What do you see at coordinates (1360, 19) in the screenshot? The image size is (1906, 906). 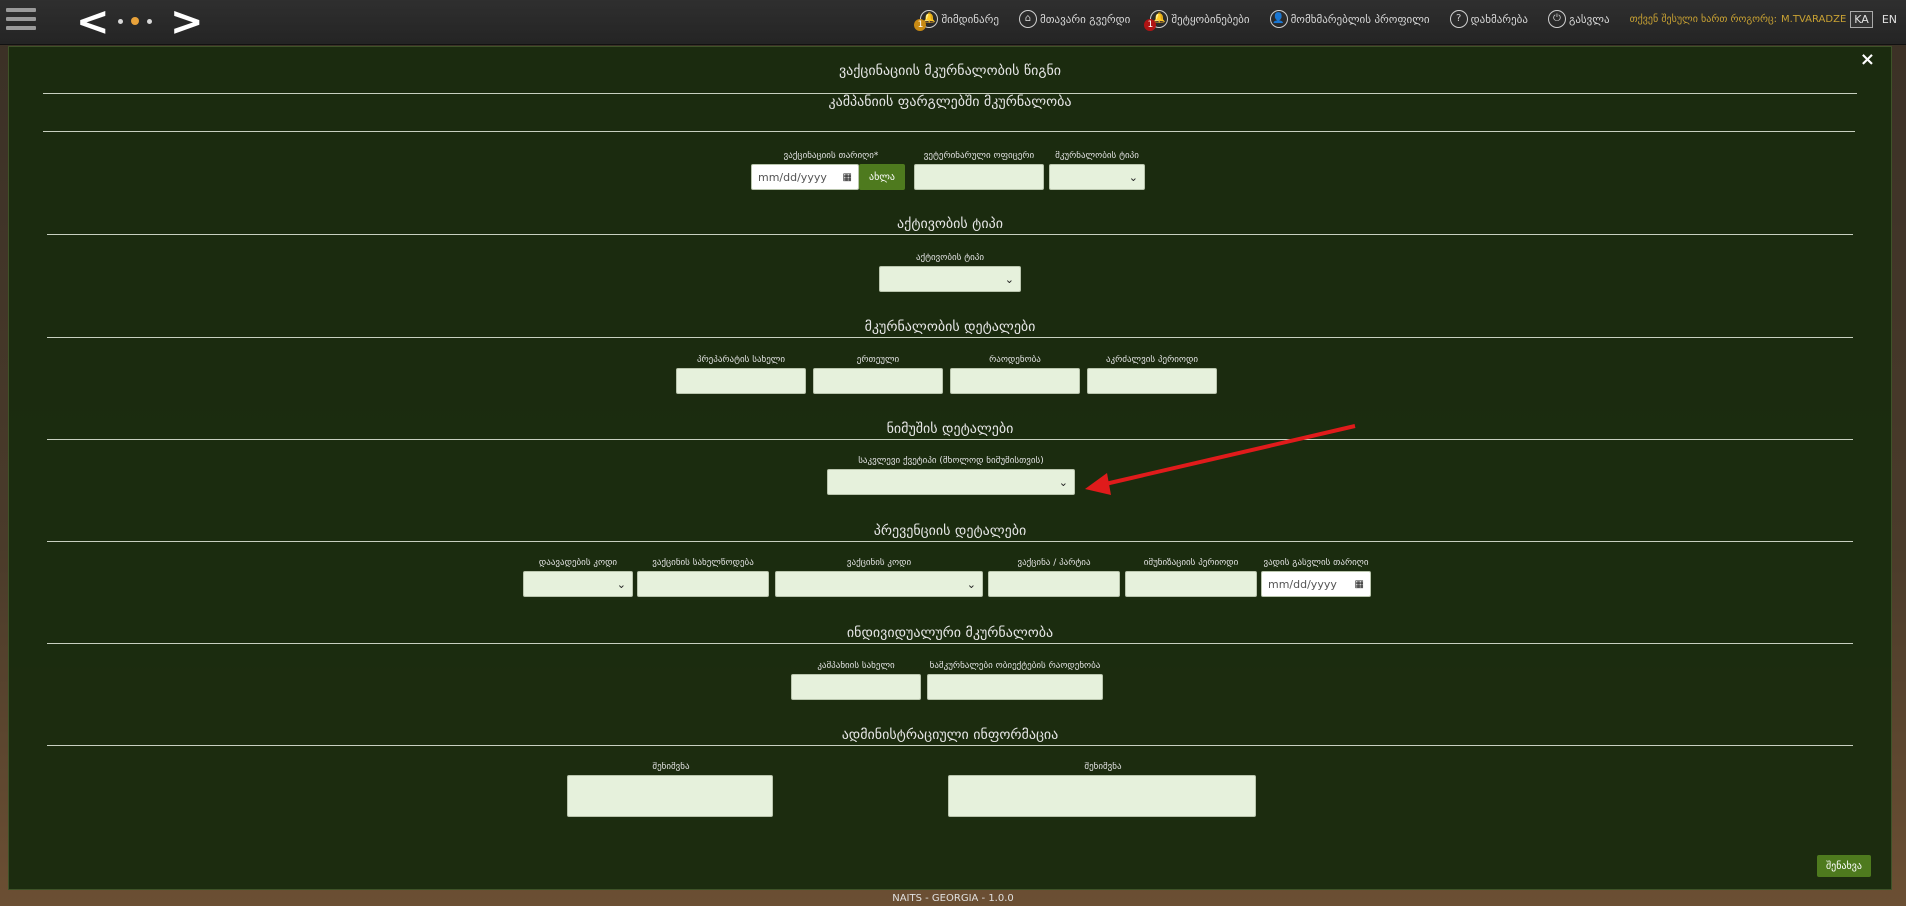 I see `top-item-label: მომხმარებლის პროფილი` at bounding box center [1360, 19].